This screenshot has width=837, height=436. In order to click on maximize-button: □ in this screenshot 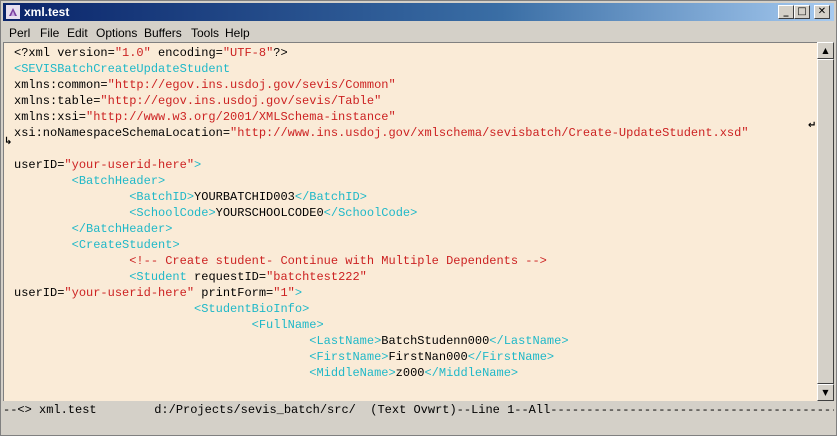, I will do `click(802, 12)`.